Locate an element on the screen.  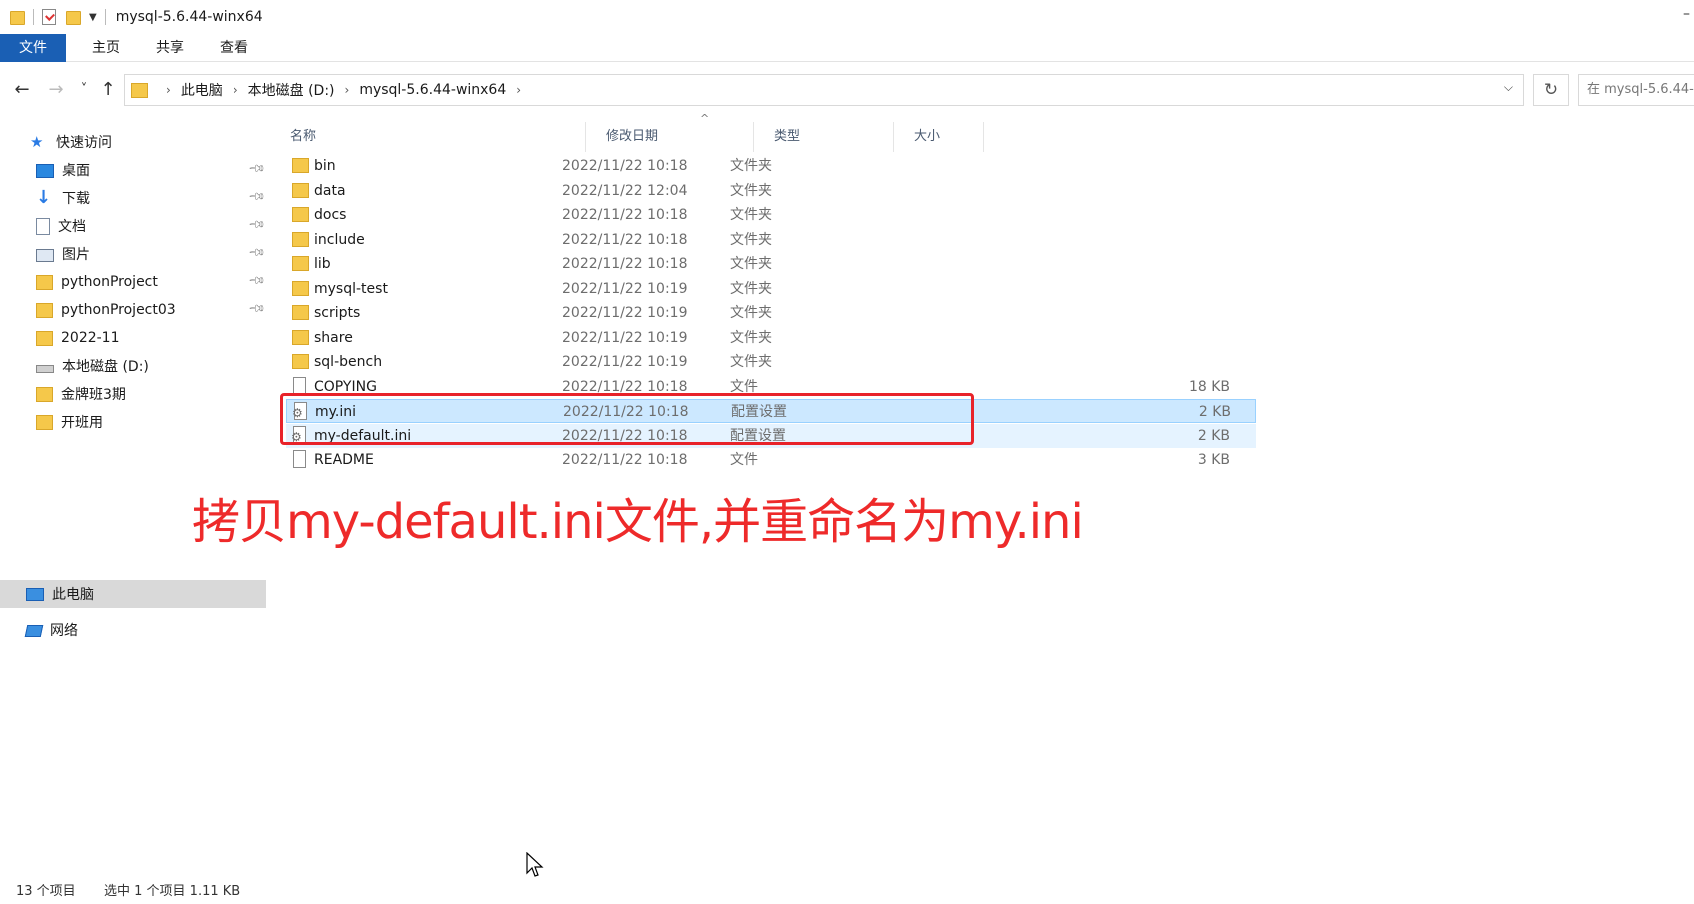
file-row: lib 2022/11/22 10:18 文件夹 is located at coordinates (771, 264).